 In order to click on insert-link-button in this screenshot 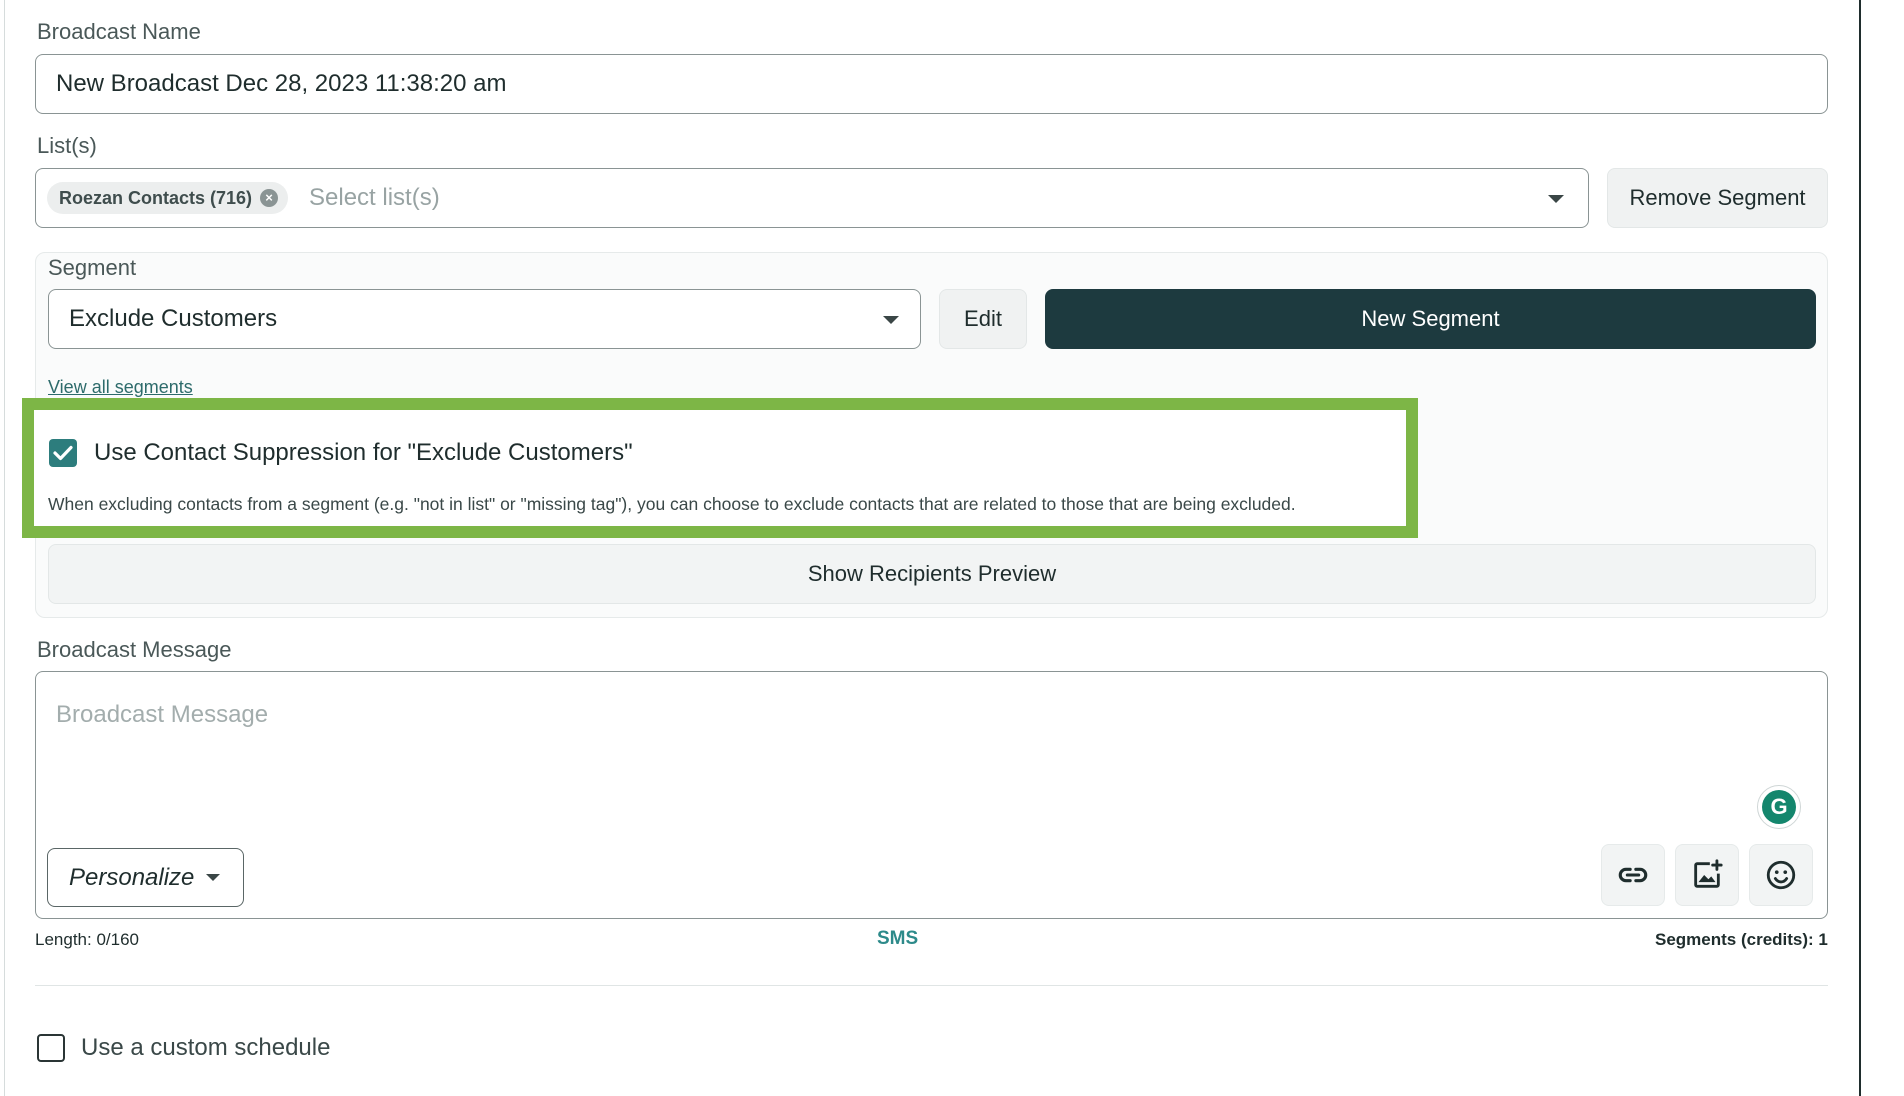, I will do `click(1633, 875)`.